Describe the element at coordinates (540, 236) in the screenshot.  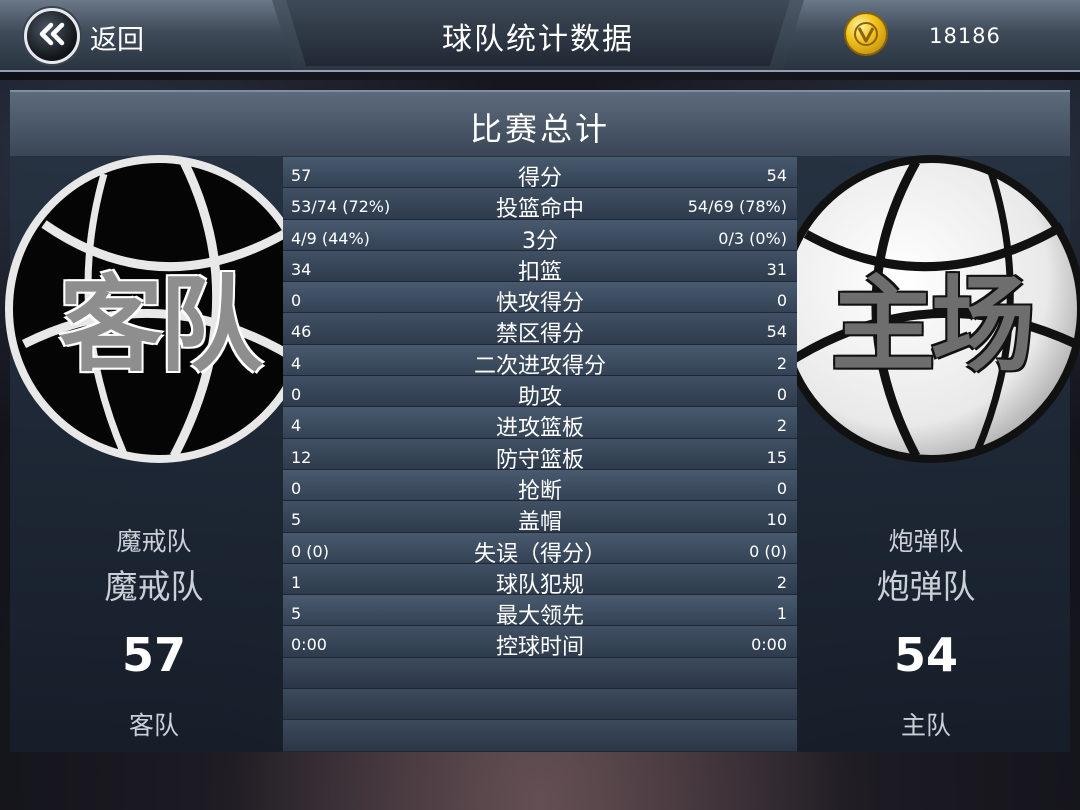
I see `stat-row-three-pointers: 4/9 (44%) 3分 0/3 (0%)` at that location.